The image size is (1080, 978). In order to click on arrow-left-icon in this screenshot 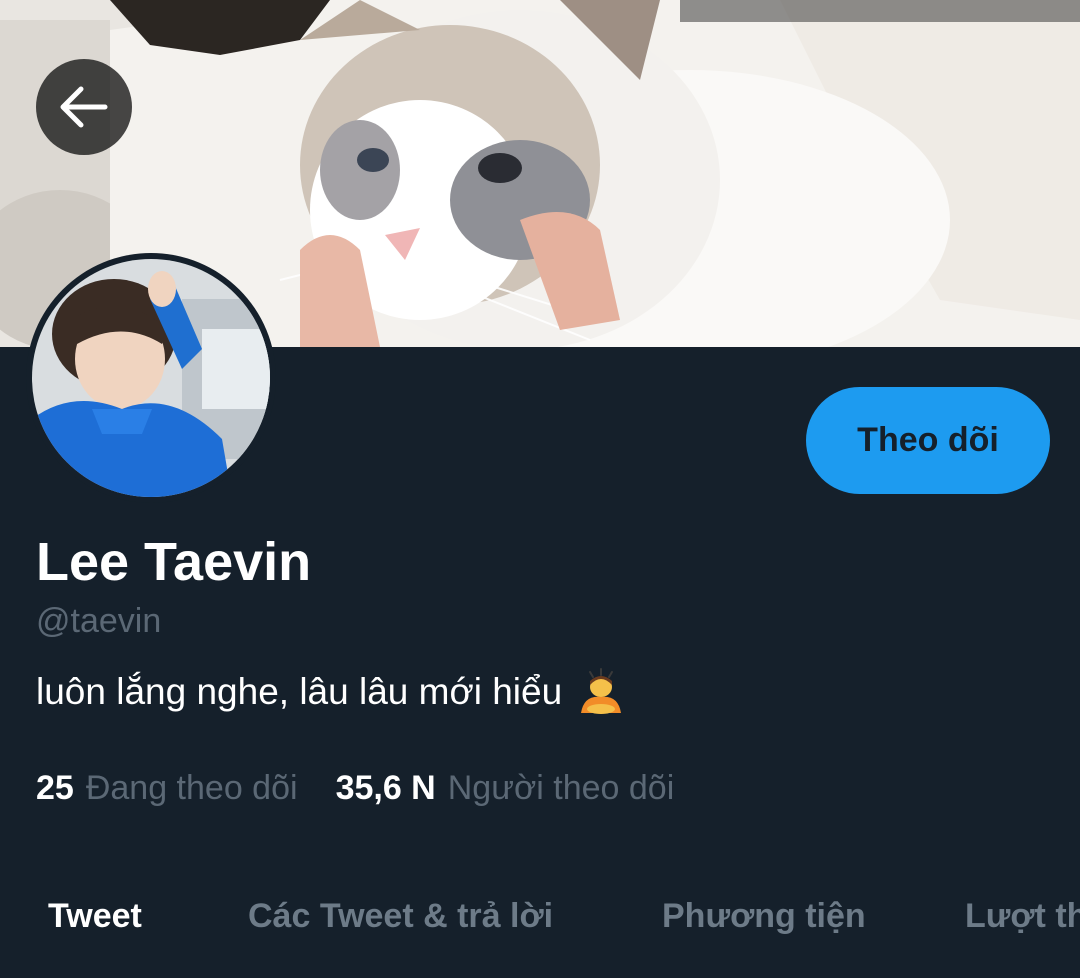, I will do `click(84, 107)`.